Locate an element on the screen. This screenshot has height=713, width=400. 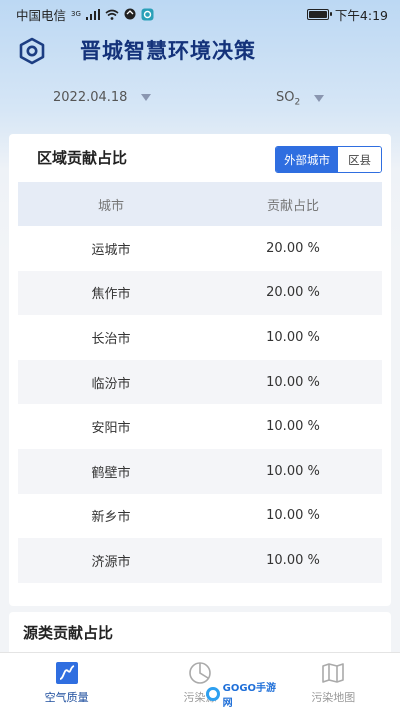
wifi-icon is located at coordinates (112, 14).